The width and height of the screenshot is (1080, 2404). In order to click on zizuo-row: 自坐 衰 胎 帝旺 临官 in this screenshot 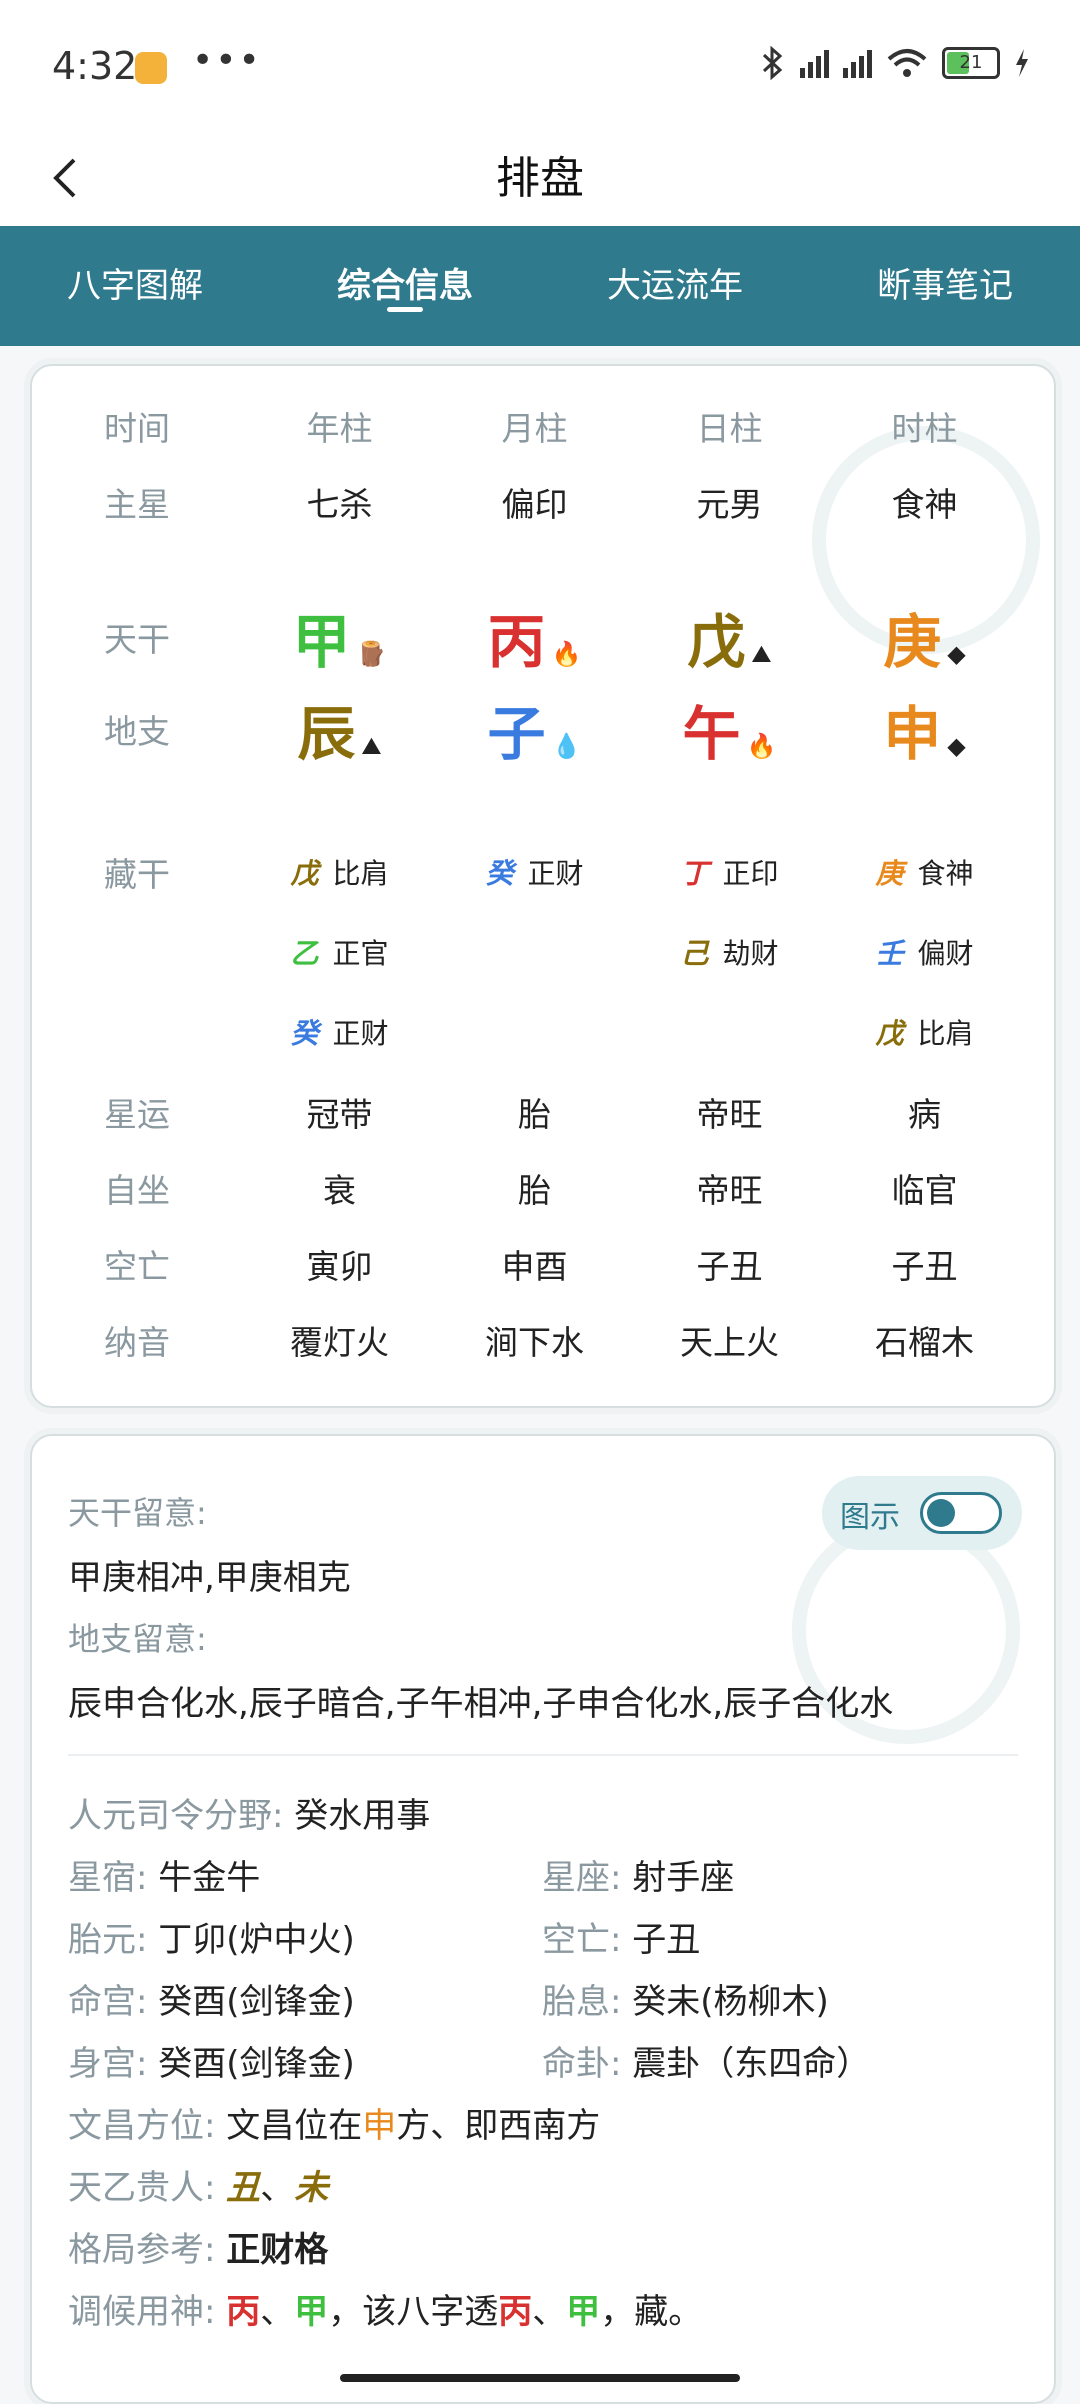, I will do `click(543, 1188)`.